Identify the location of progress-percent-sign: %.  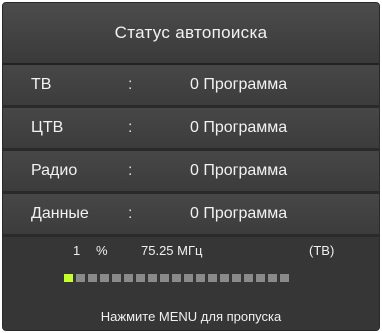
(102, 250).